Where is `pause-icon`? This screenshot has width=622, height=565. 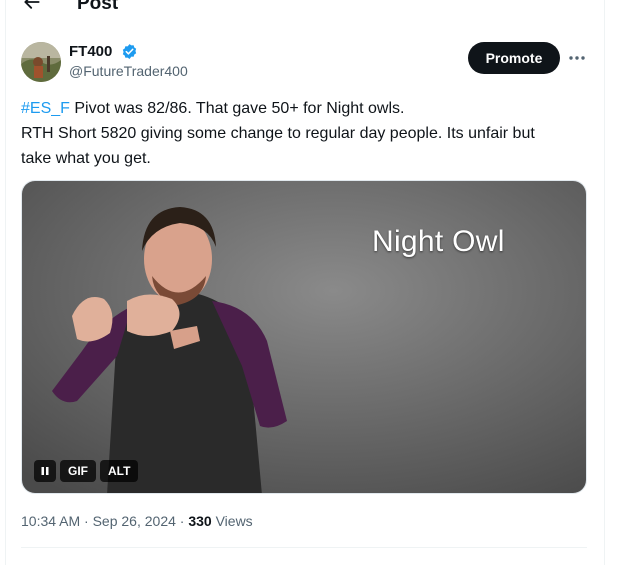
pause-icon is located at coordinates (45, 471).